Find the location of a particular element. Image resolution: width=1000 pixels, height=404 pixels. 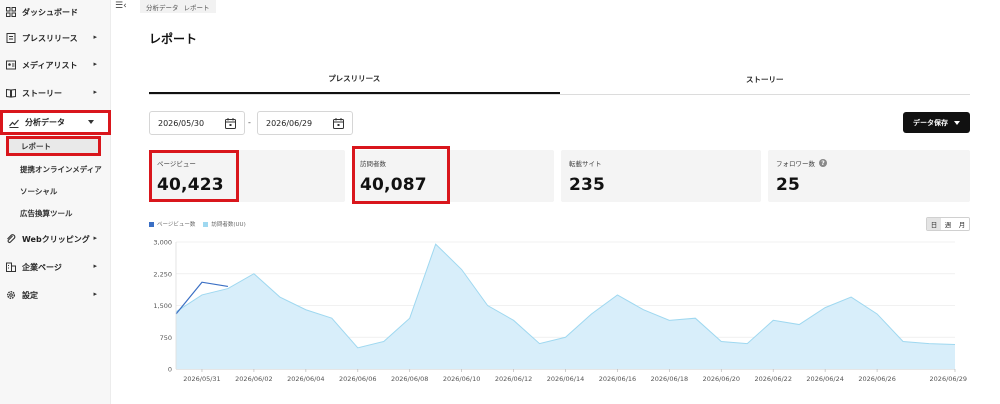

chevron-down-icon is located at coordinates (91, 122).